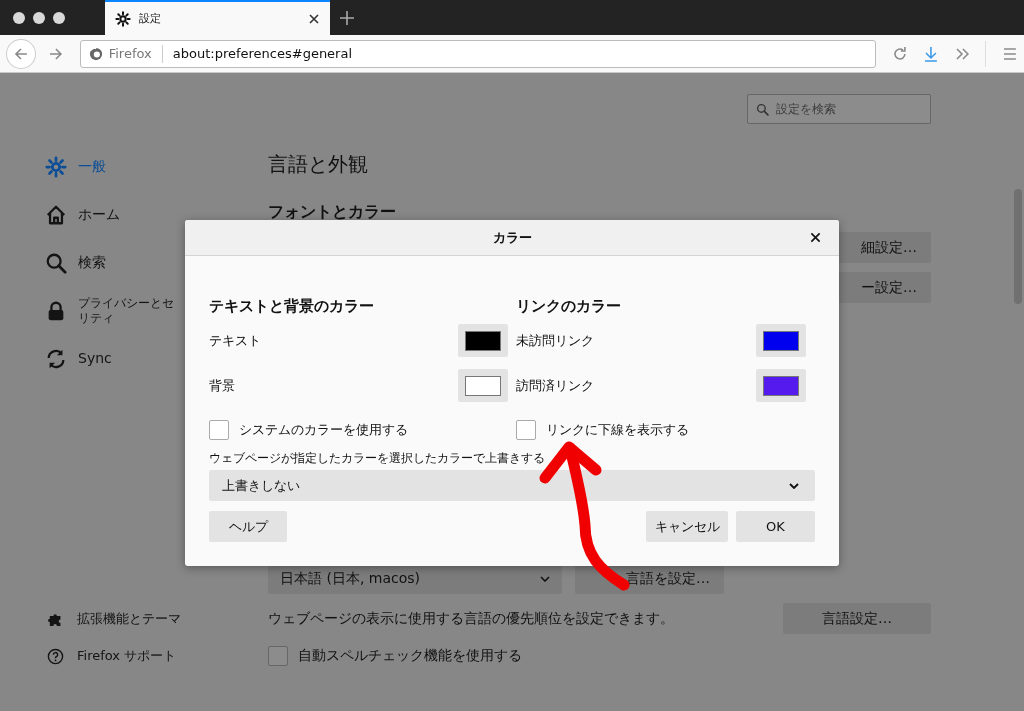 The height and width of the screenshot is (711, 1024). Describe the element at coordinates (156, 656) in the screenshot. I see `sidebar-link: Firefox サポート` at that location.